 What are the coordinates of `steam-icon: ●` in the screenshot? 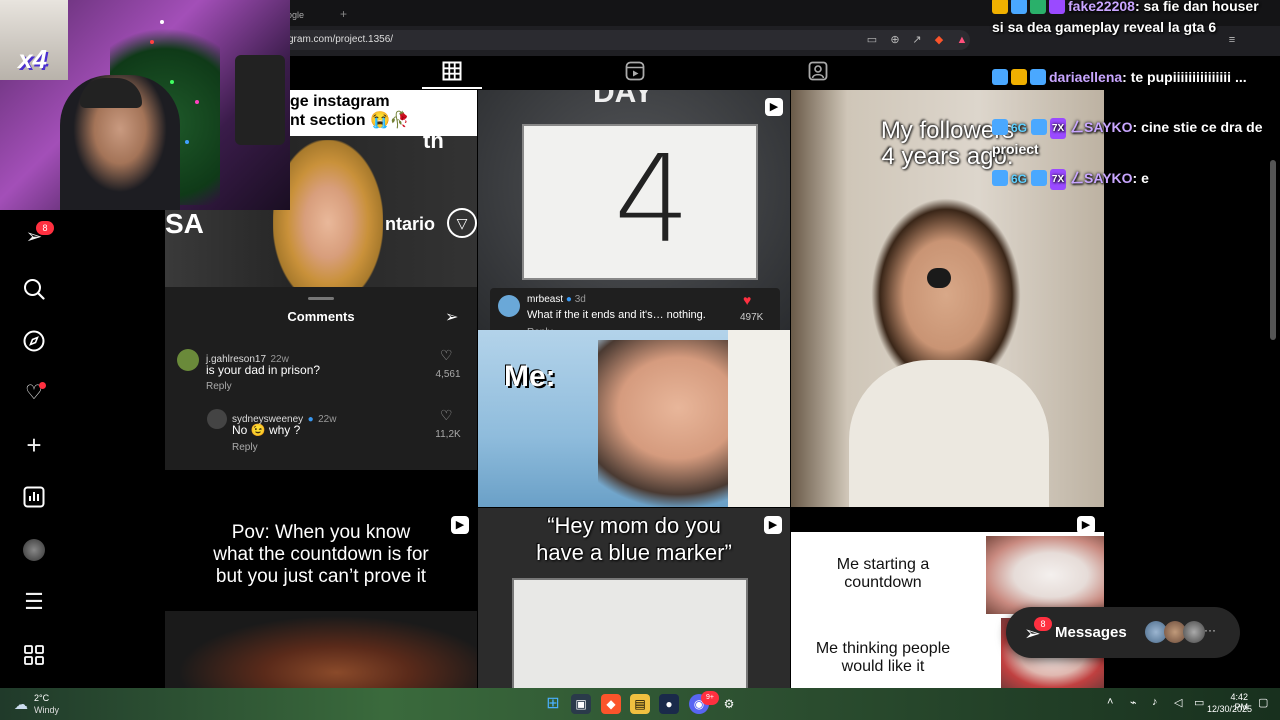 It's located at (669, 704).